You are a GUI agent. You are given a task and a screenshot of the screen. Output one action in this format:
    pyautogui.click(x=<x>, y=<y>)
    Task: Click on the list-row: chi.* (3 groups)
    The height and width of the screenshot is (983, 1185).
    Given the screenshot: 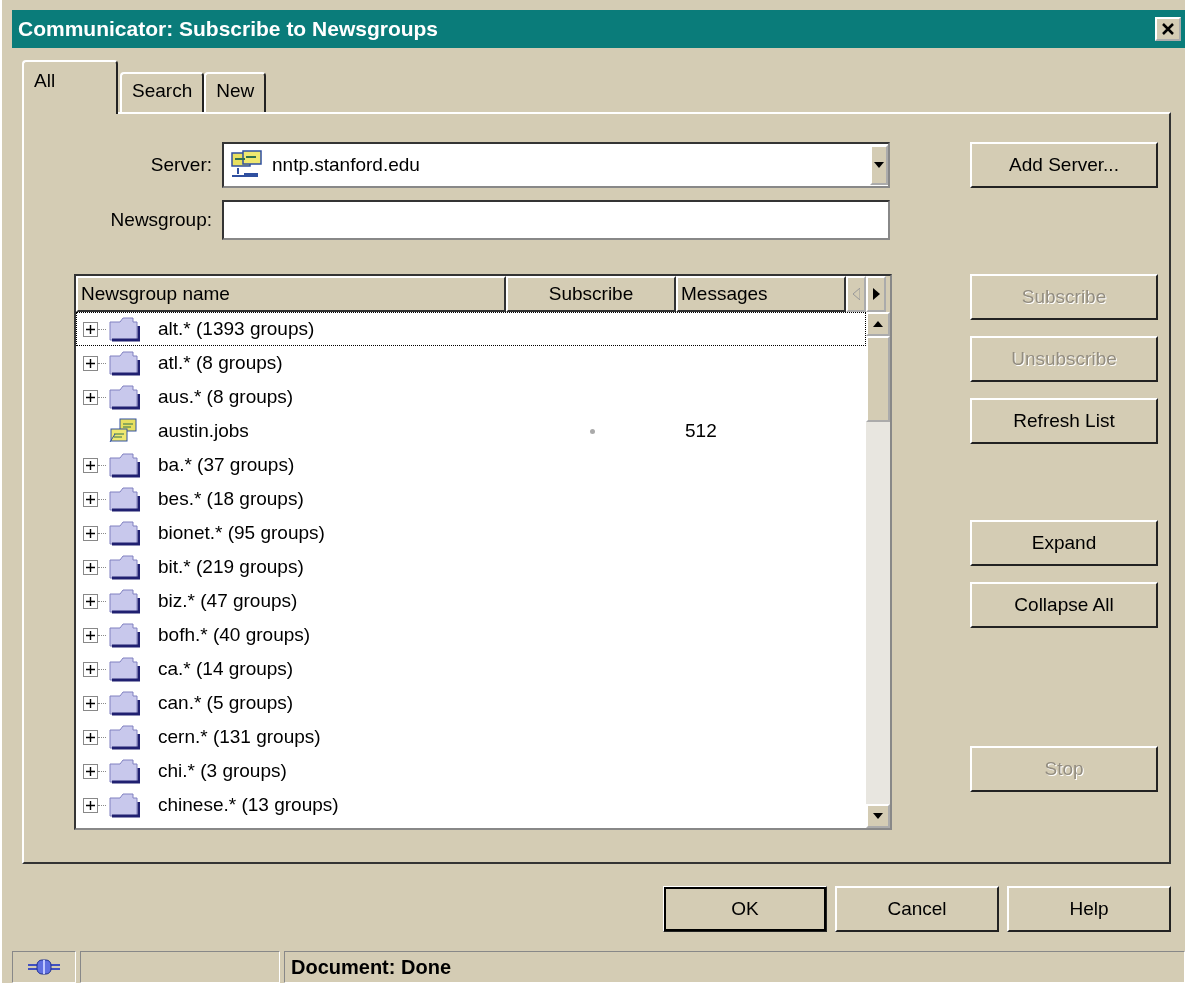 What is the action you would take?
    pyautogui.click(x=471, y=771)
    